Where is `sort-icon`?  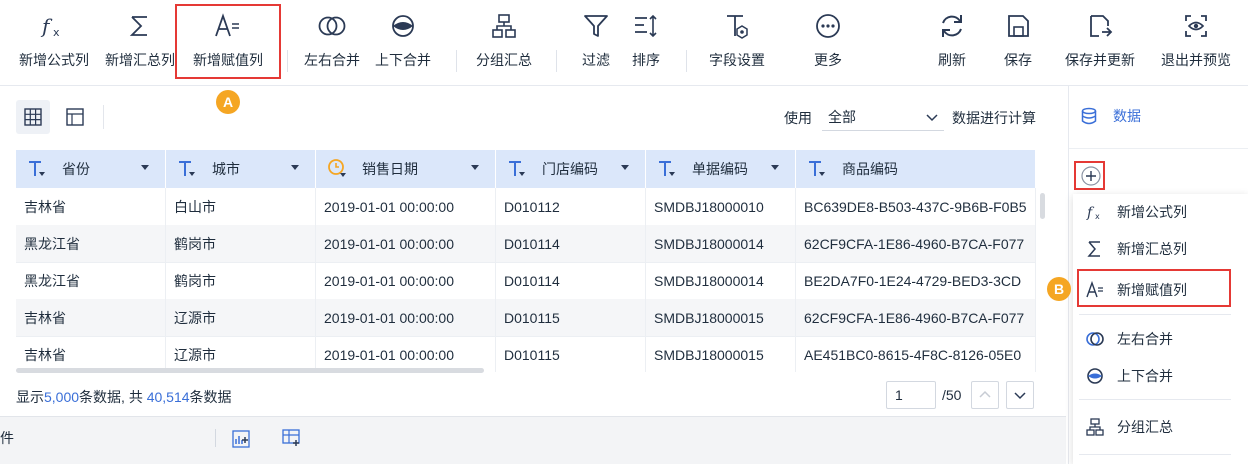
sort-icon is located at coordinates (646, 20).